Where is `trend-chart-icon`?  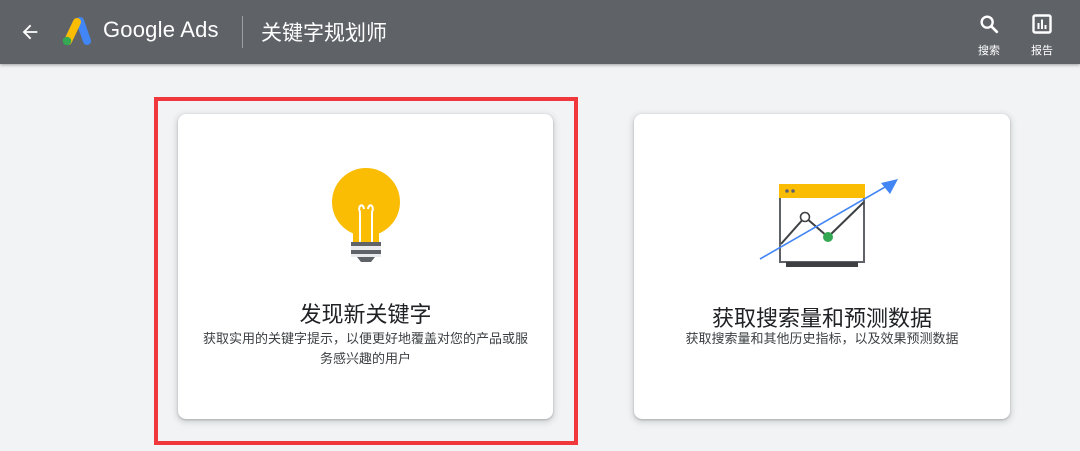 trend-chart-icon is located at coordinates (828, 223).